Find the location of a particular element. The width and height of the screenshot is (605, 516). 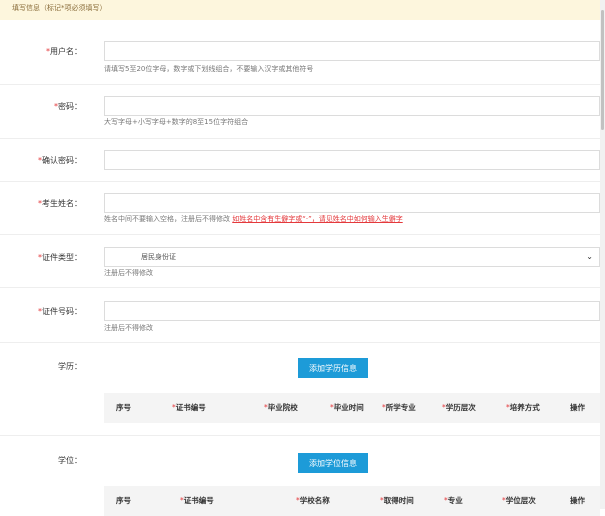

password-label: *密码： is located at coordinates (68, 106).